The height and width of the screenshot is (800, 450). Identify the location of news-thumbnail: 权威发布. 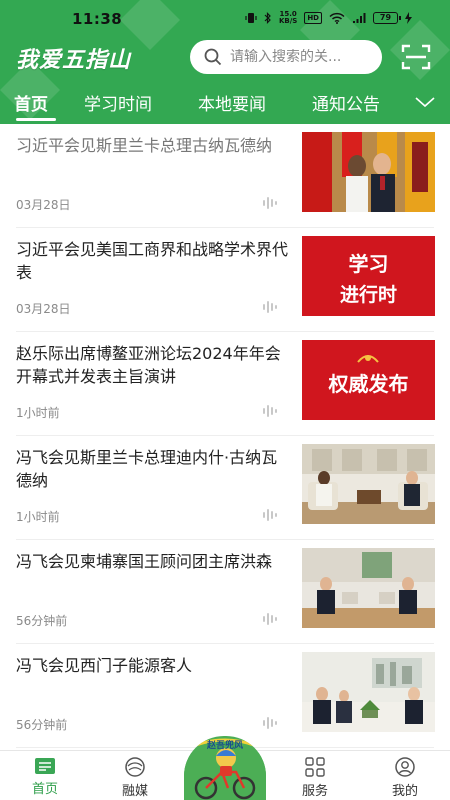
(368, 380).